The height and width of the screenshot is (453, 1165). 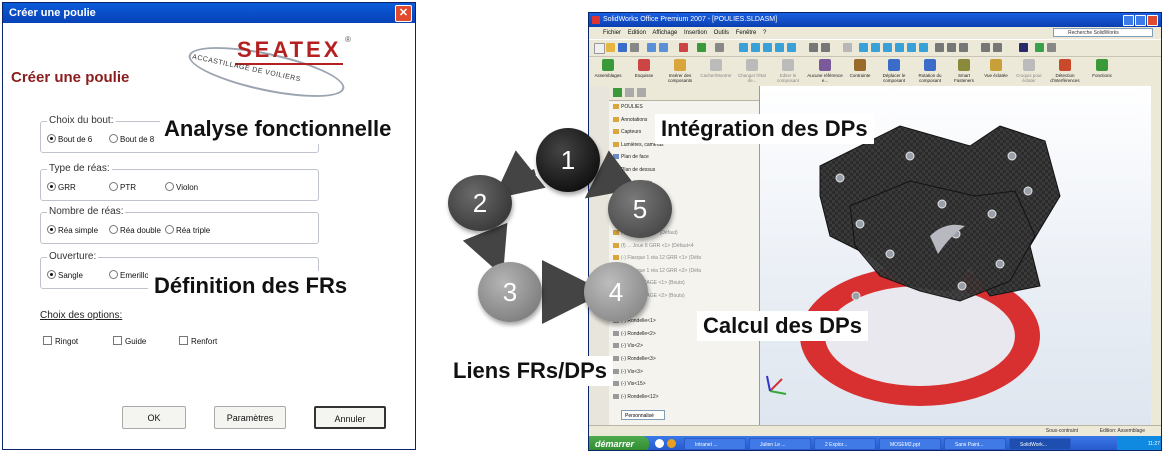 What do you see at coordinates (782, 326) in the screenshot?
I see `label-calcul-dps: Calcul des DPs` at bounding box center [782, 326].